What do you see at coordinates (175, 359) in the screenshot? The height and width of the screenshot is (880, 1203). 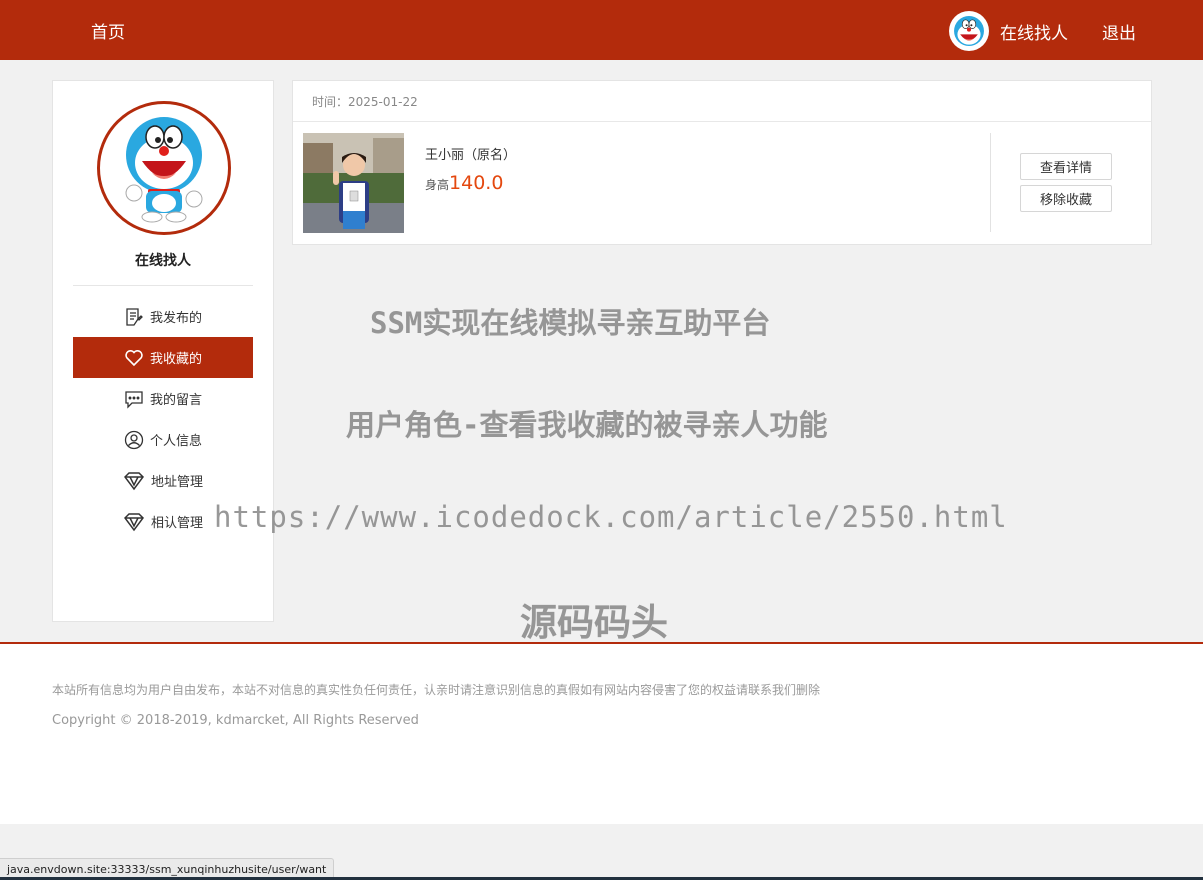 I see `sidebar-item-label: 我收藏的` at bounding box center [175, 359].